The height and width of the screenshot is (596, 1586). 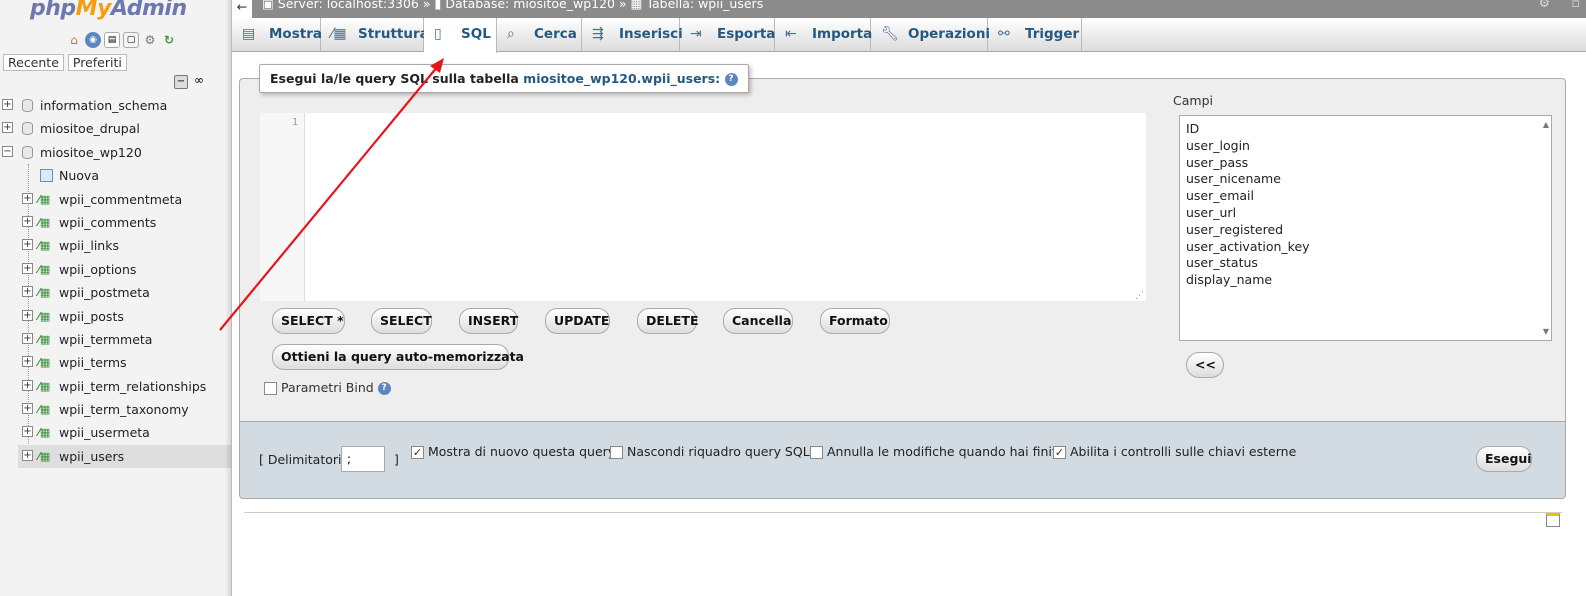 I want to click on field-option: user_url, so click(x=1365, y=213).